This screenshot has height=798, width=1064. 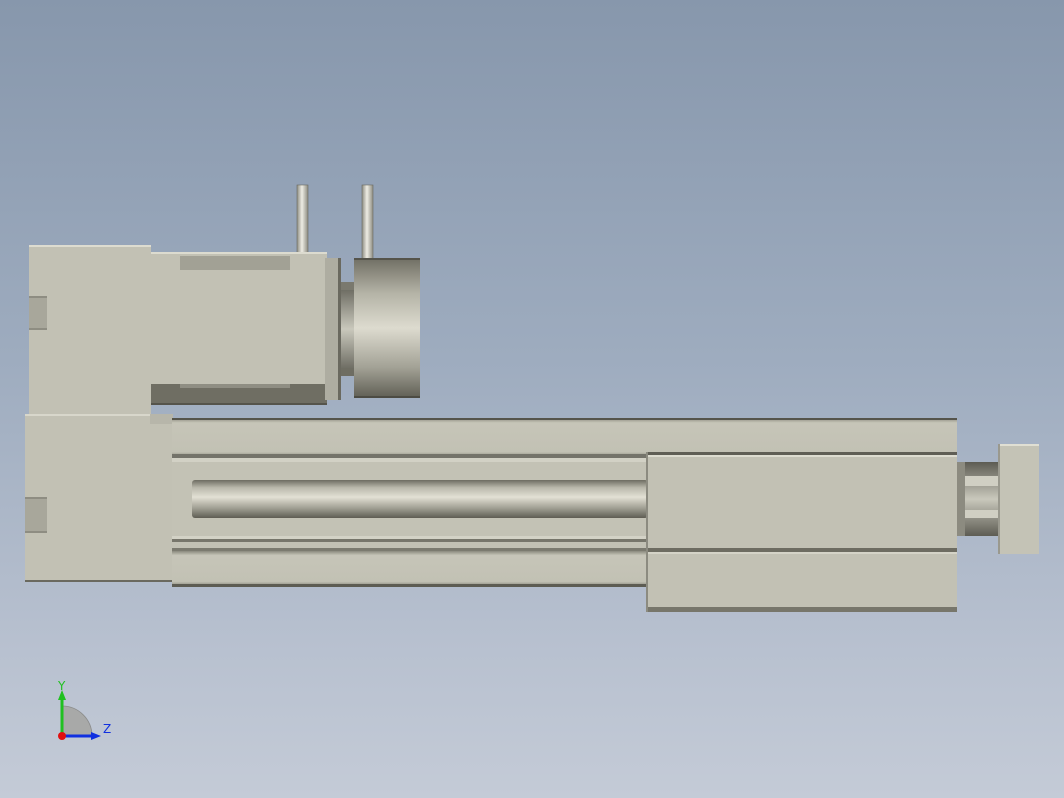 What do you see at coordinates (348, 329) in the screenshot?
I see `motor-neck` at bounding box center [348, 329].